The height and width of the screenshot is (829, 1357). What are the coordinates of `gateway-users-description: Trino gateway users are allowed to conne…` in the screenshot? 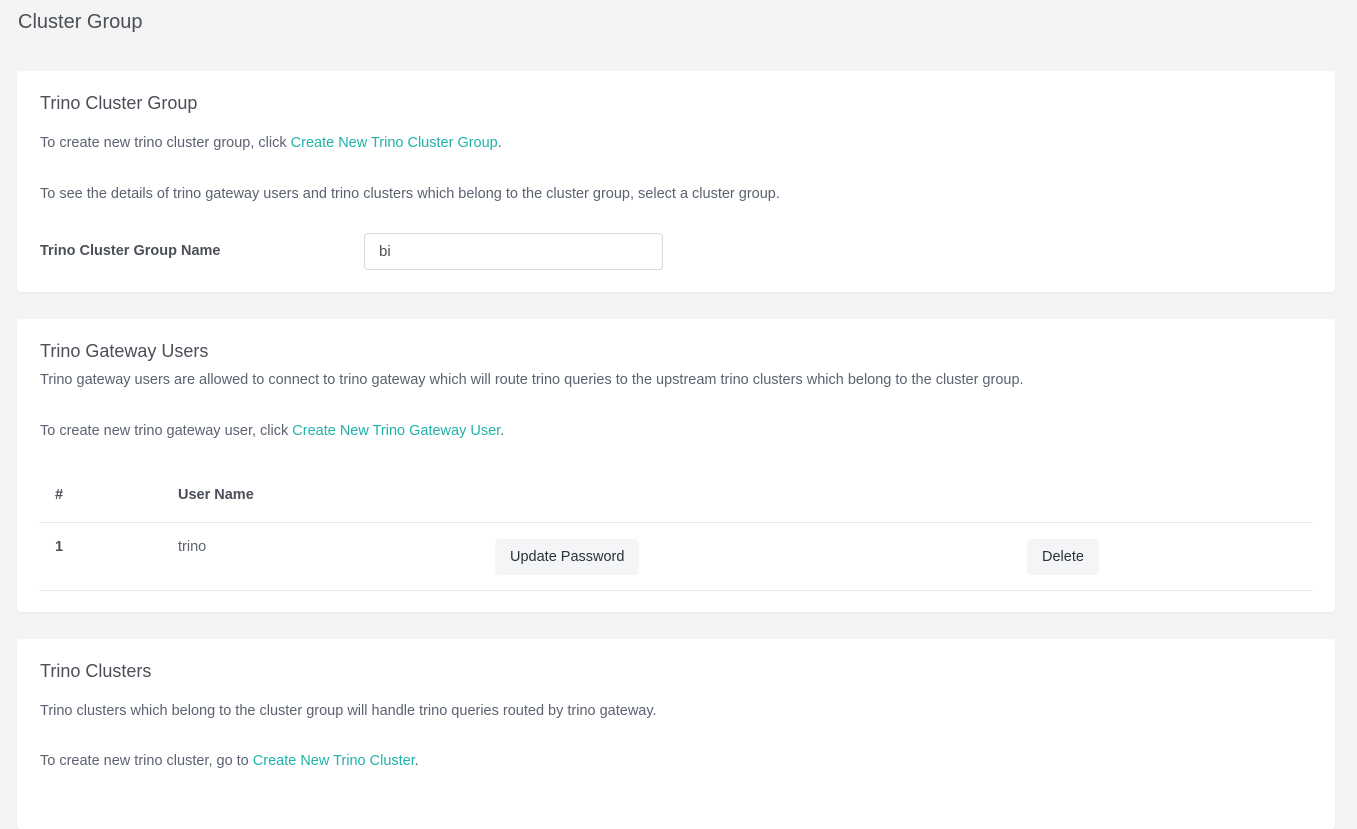 It's located at (532, 380).